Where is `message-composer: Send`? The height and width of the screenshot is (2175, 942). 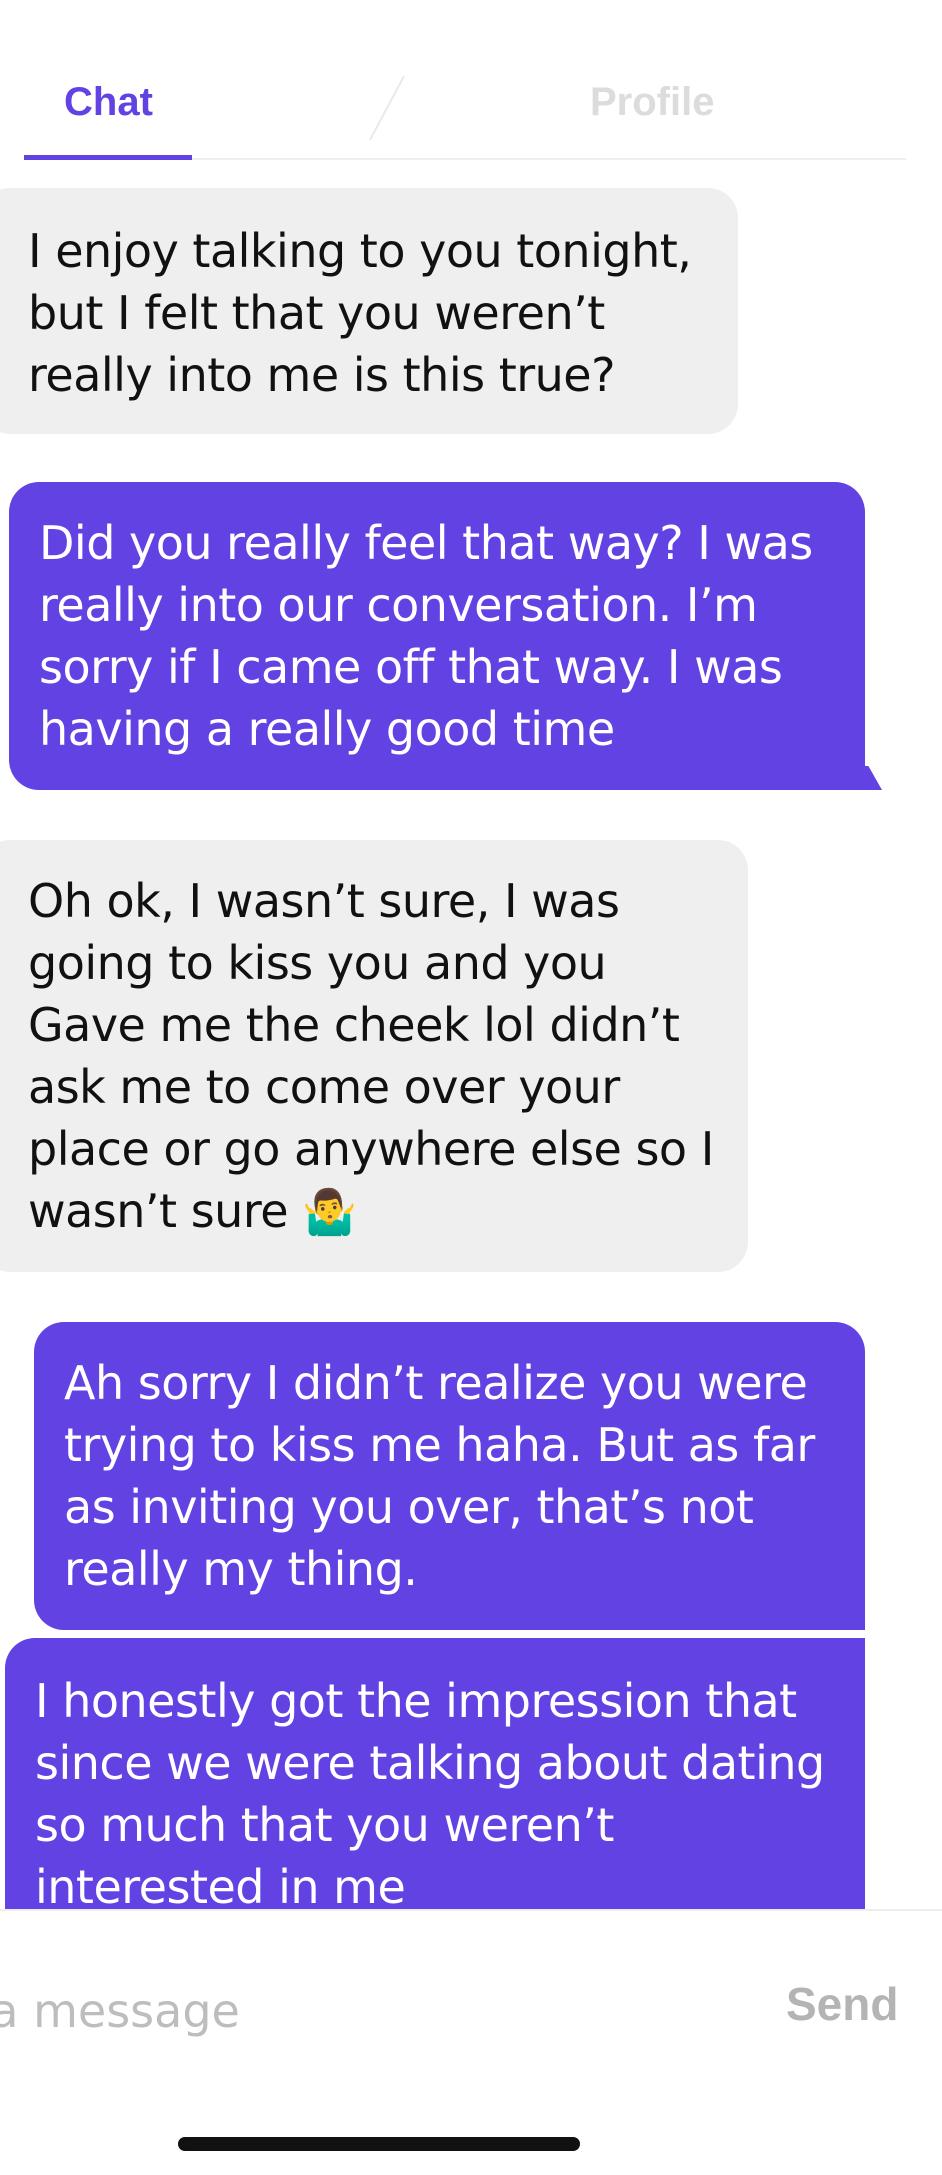 message-composer: Send is located at coordinates (471, 2042).